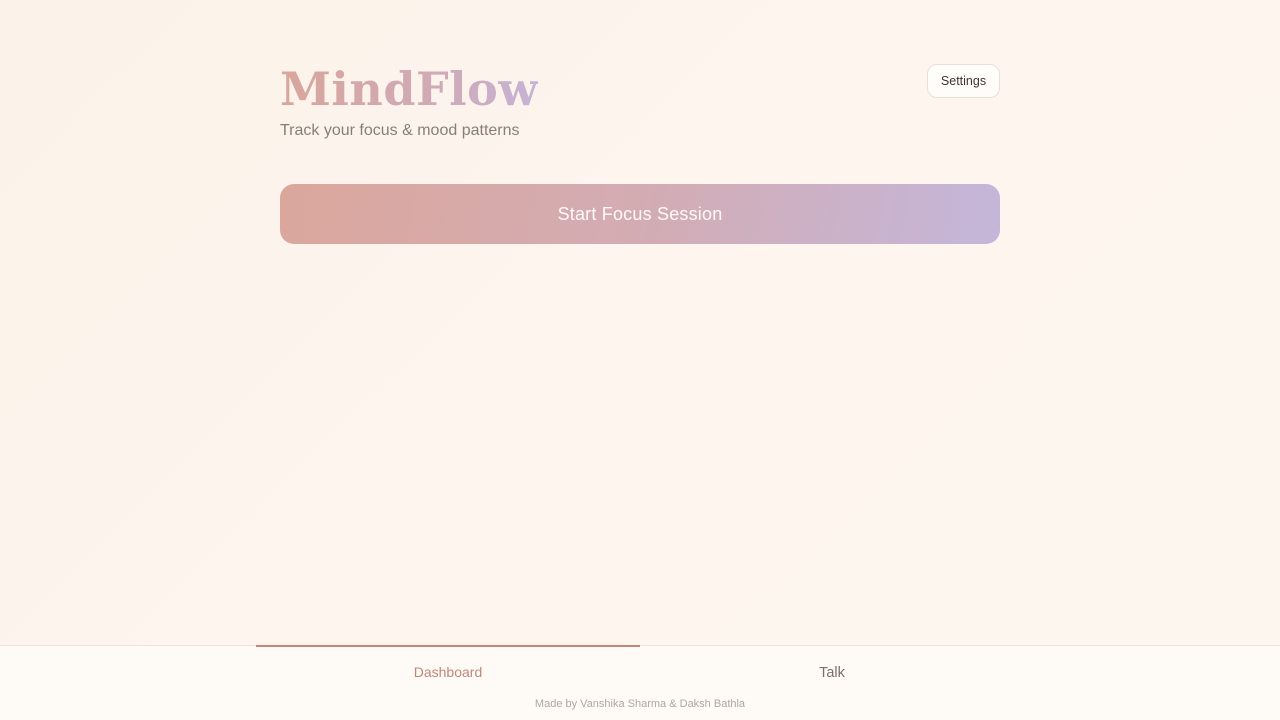  Describe the element at coordinates (400, 130) in the screenshot. I see `app-subtitle: Track your focus & mood patterns` at that location.